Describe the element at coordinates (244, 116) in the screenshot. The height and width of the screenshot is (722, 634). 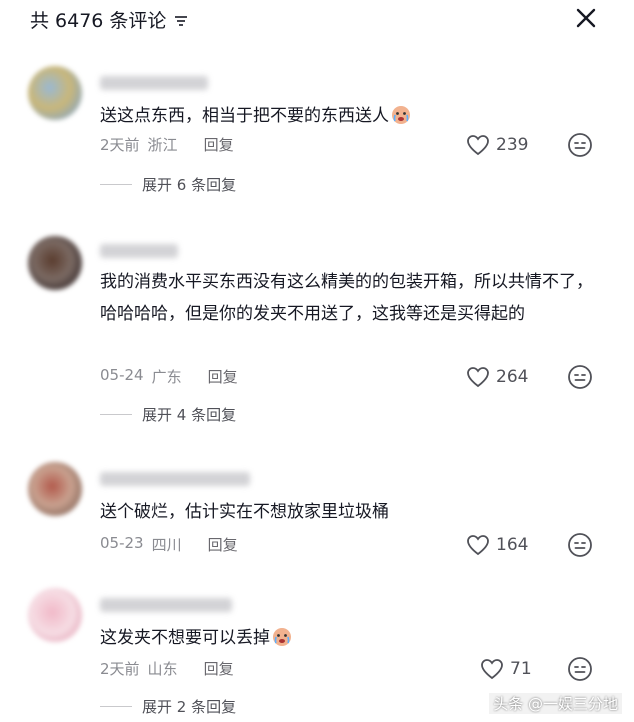
I see `comment-body: 送这点东西，相当于把不要的东西送人` at that location.